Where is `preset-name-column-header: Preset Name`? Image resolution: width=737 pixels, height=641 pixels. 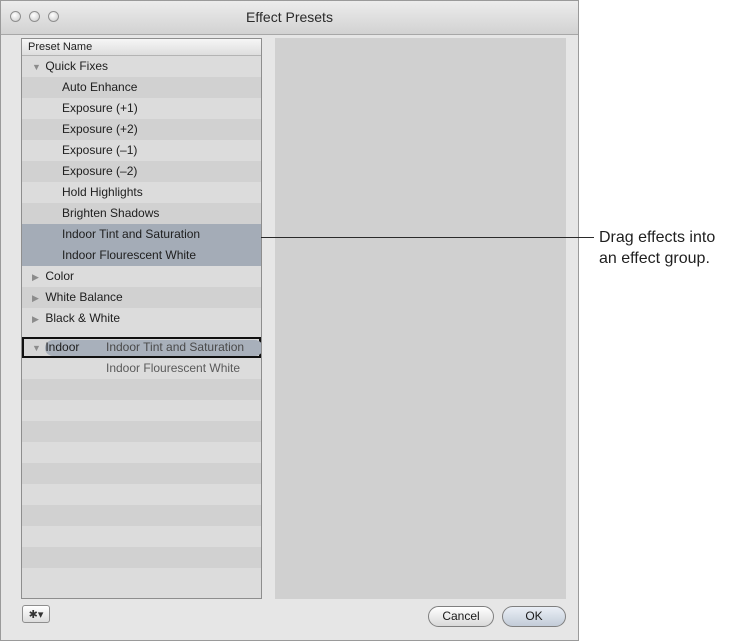
preset-name-column-header: Preset Name is located at coordinates (141, 47).